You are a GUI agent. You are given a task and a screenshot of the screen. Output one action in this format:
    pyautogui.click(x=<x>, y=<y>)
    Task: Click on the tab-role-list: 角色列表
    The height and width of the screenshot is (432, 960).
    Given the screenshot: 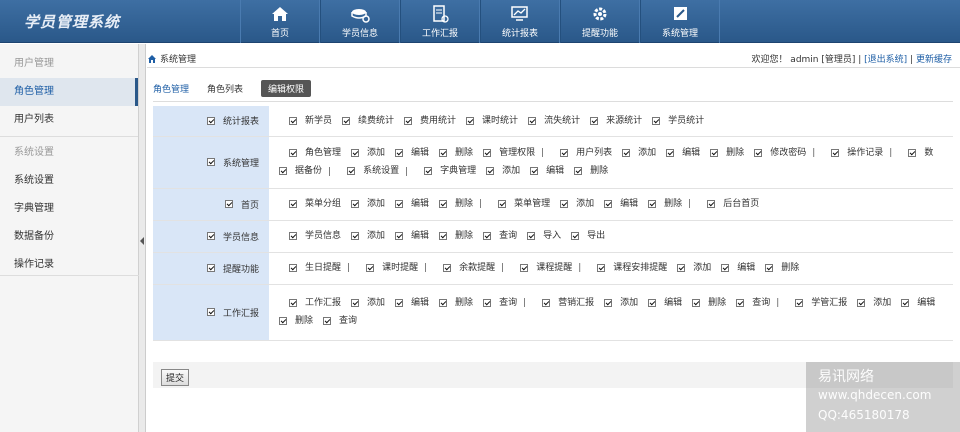 What is the action you would take?
    pyautogui.click(x=225, y=88)
    